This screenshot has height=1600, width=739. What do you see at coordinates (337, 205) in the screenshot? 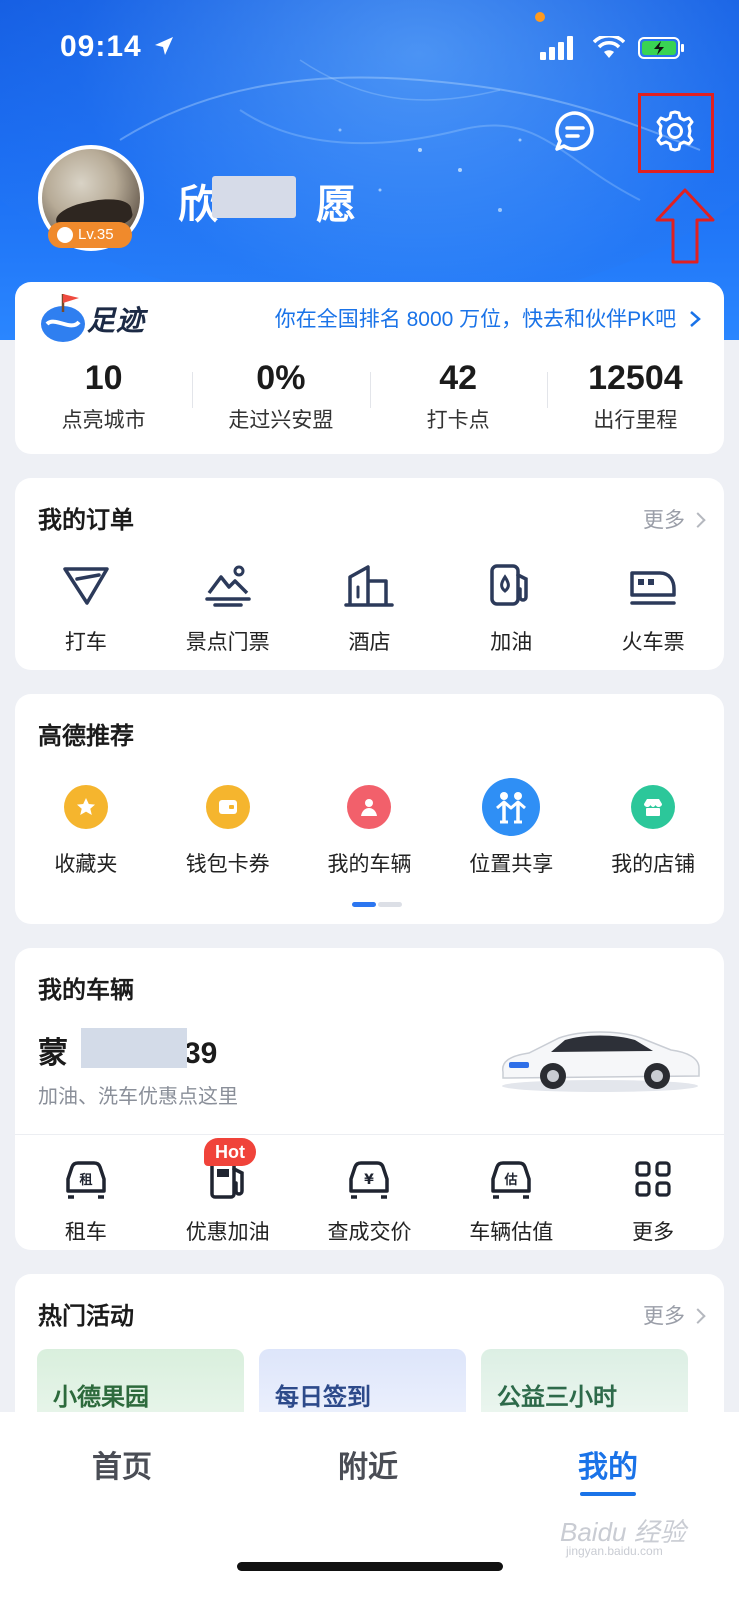
I see `username-tail: 愿` at bounding box center [337, 205].